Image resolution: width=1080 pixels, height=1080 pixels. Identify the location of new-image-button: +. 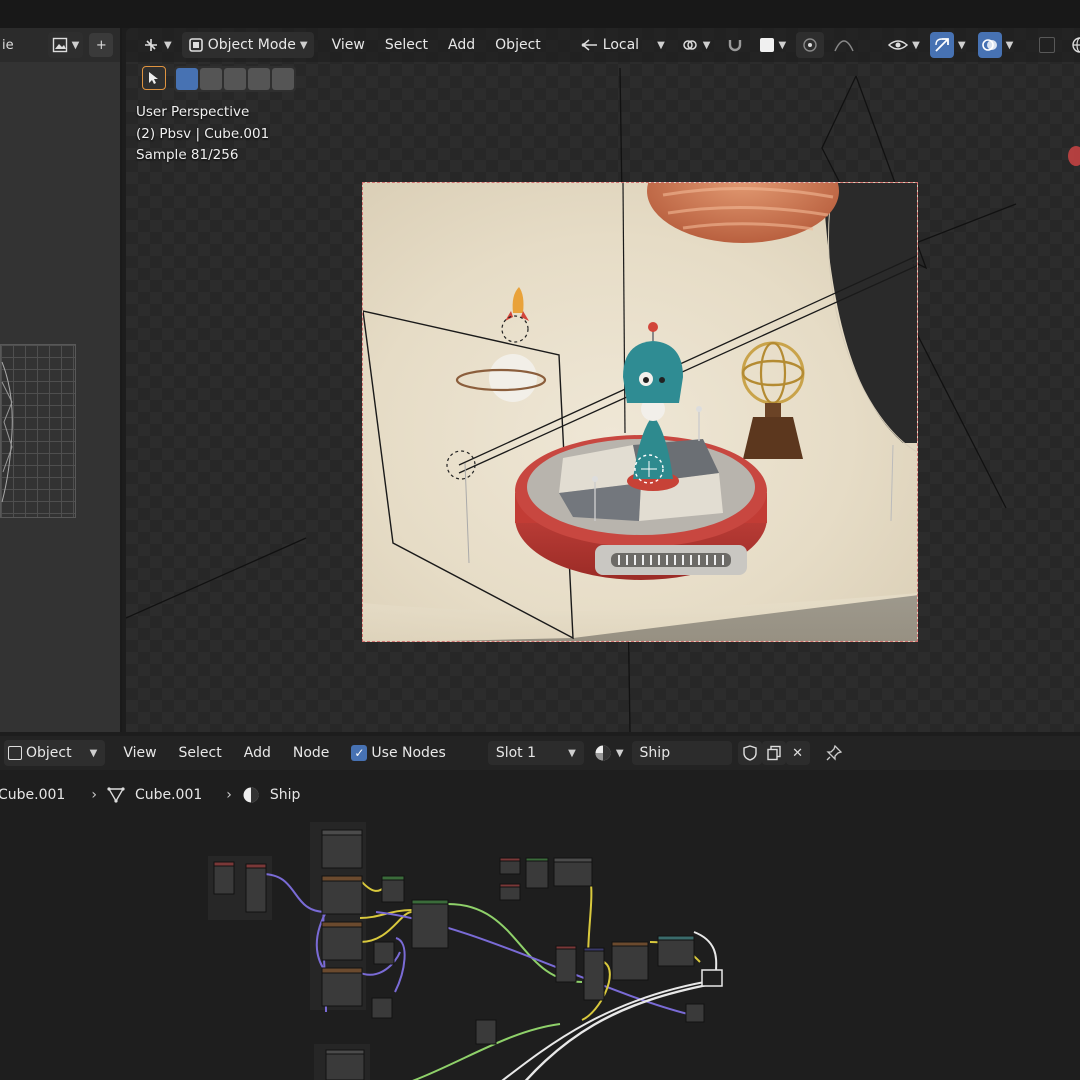
(101, 45).